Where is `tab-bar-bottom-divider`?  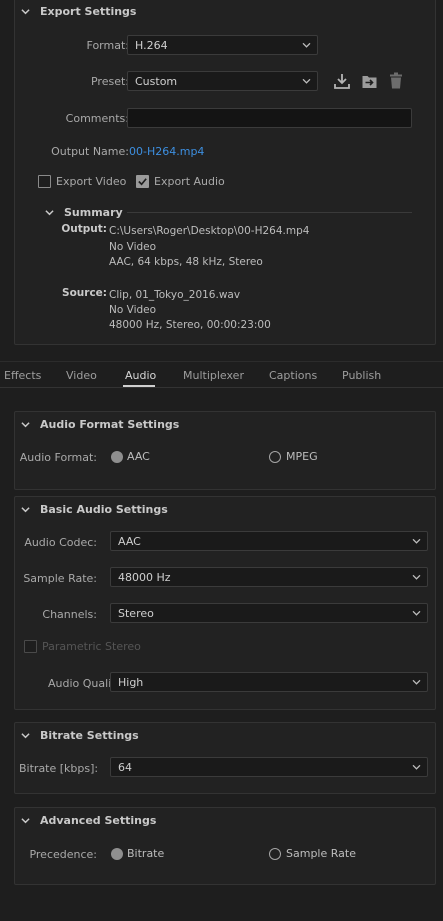 tab-bar-bottom-divider is located at coordinates (221, 387).